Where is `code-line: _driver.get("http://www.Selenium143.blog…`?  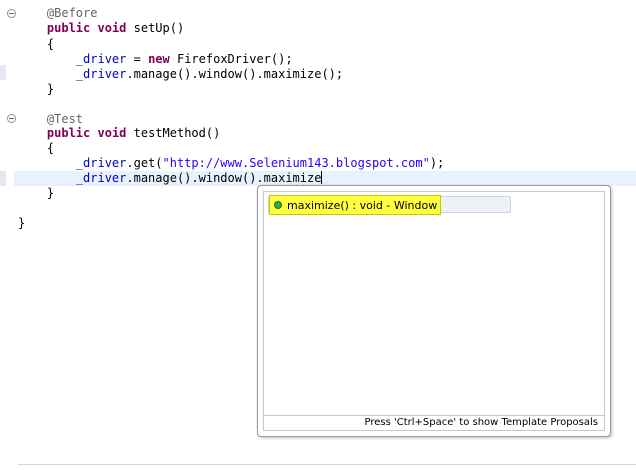
code-line: _driver.get("http://www.Selenium143.blog… is located at coordinates (231, 163).